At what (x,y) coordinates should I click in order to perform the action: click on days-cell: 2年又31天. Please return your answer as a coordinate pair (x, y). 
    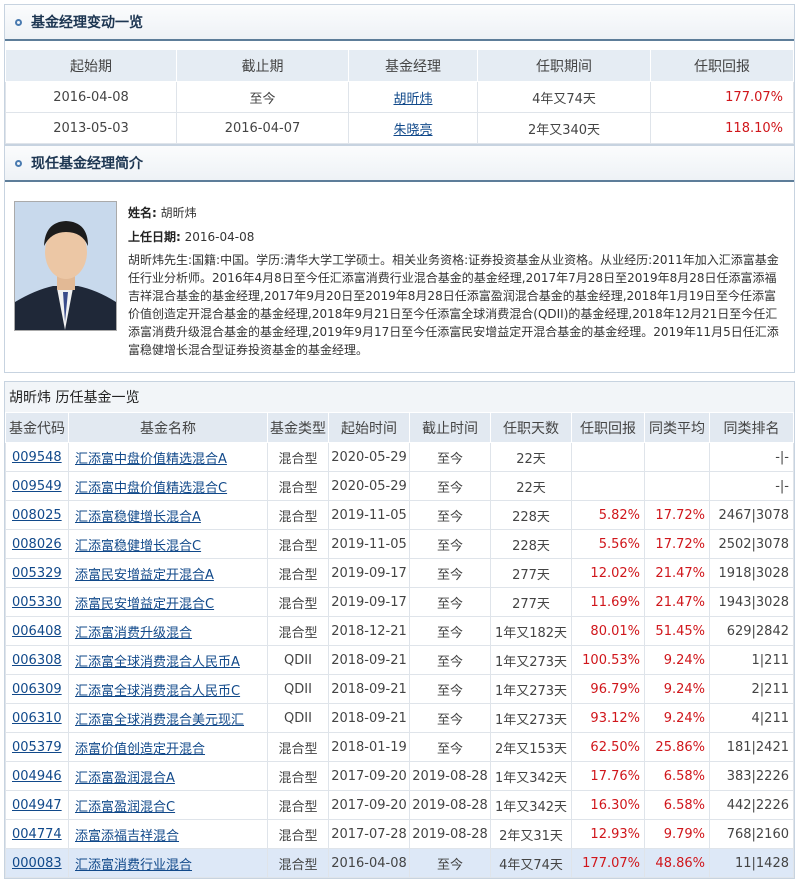
    Looking at the image, I should click on (531, 834).